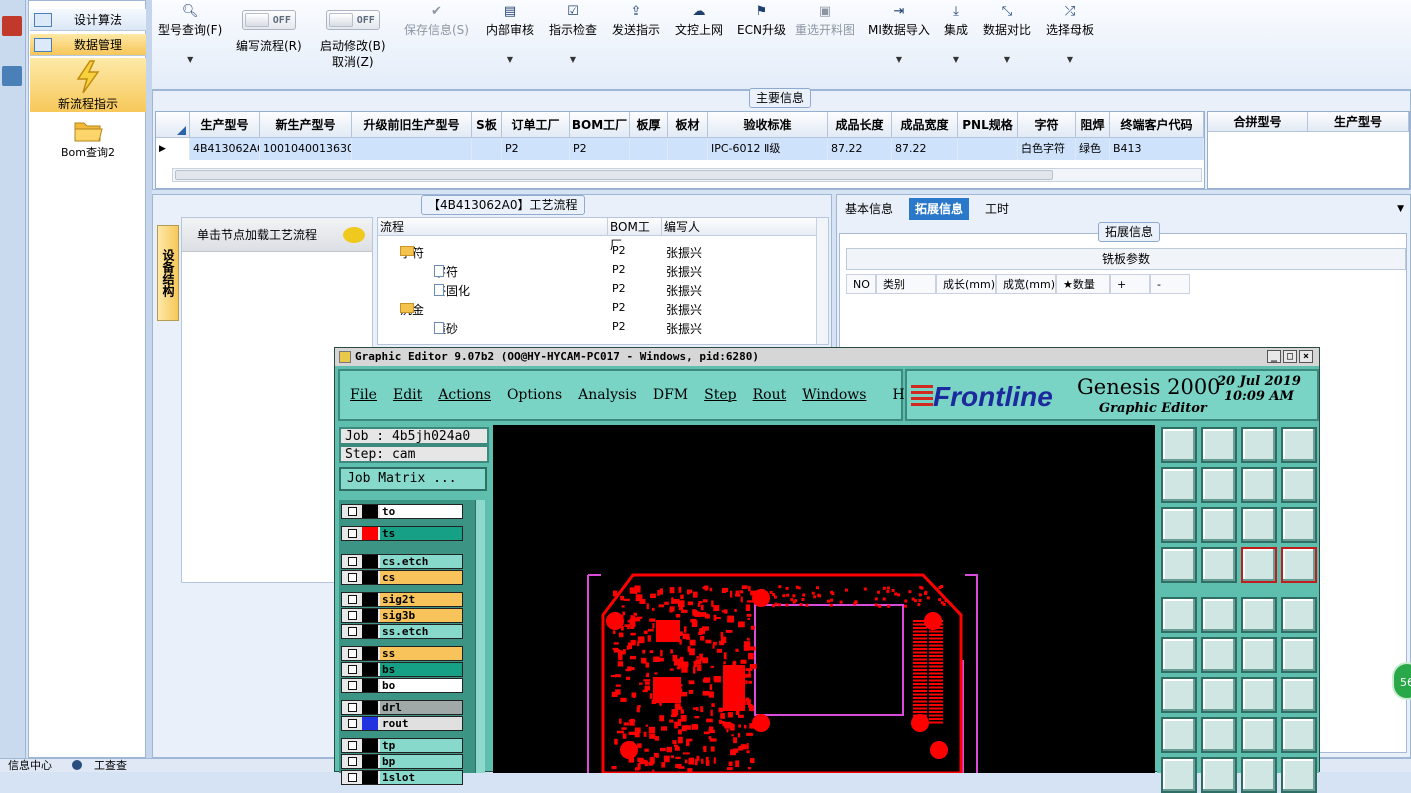 The image size is (1411, 793). I want to click on layer-row-sig2t: sig2t, so click(402, 599).